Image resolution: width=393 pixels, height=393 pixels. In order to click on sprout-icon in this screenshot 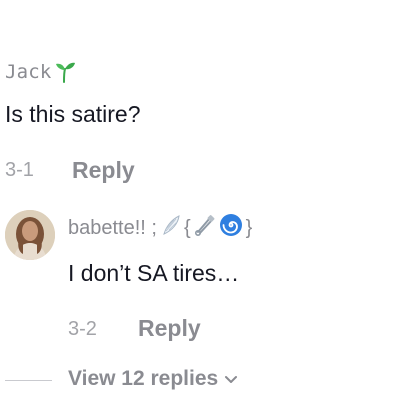, I will do `click(65, 72)`.